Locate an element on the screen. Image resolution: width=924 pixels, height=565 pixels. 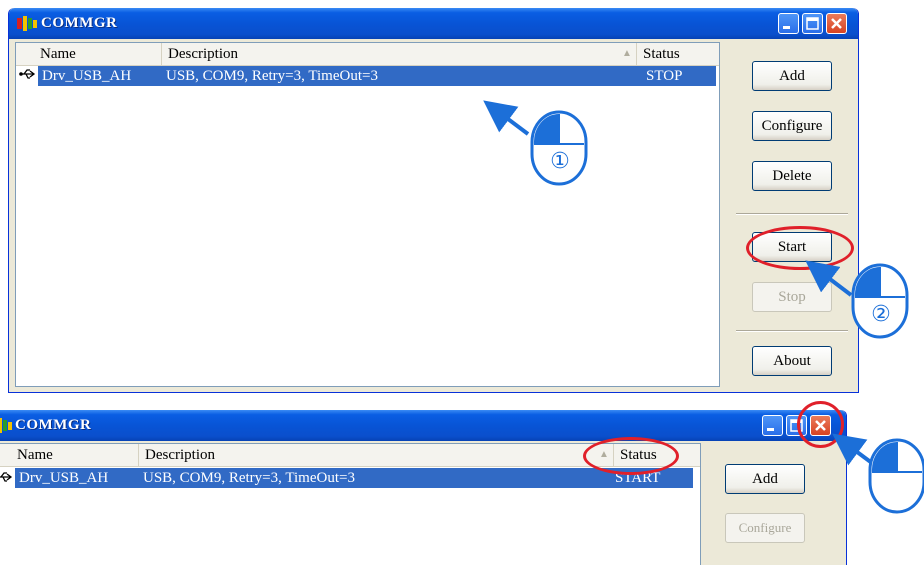
close-icon is located at coordinates (836, 23).